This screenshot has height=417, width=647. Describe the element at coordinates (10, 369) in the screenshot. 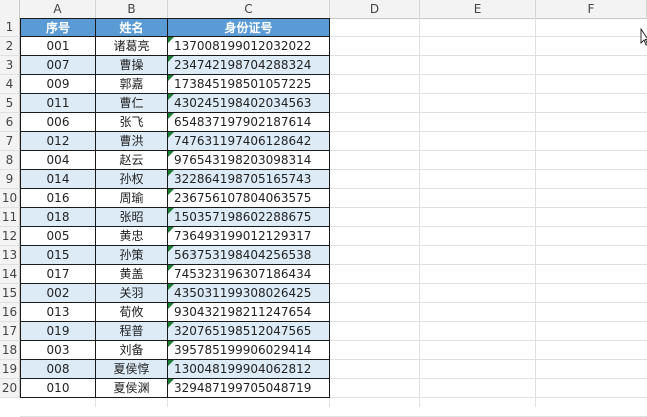

I see `row-header-19: 19` at that location.